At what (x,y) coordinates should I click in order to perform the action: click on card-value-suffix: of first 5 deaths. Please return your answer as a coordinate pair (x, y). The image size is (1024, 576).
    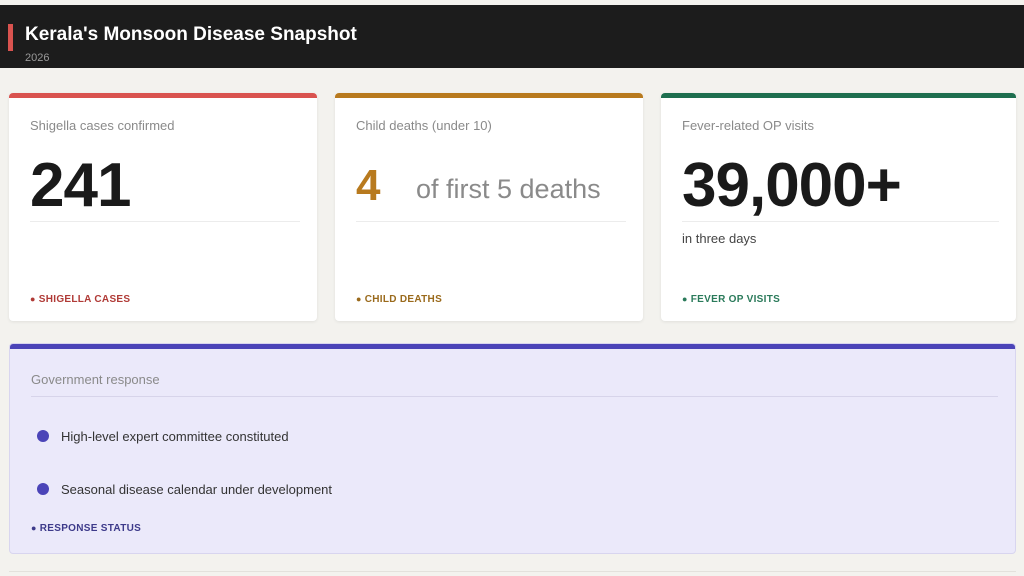
    Looking at the image, I should click on (508, 189).